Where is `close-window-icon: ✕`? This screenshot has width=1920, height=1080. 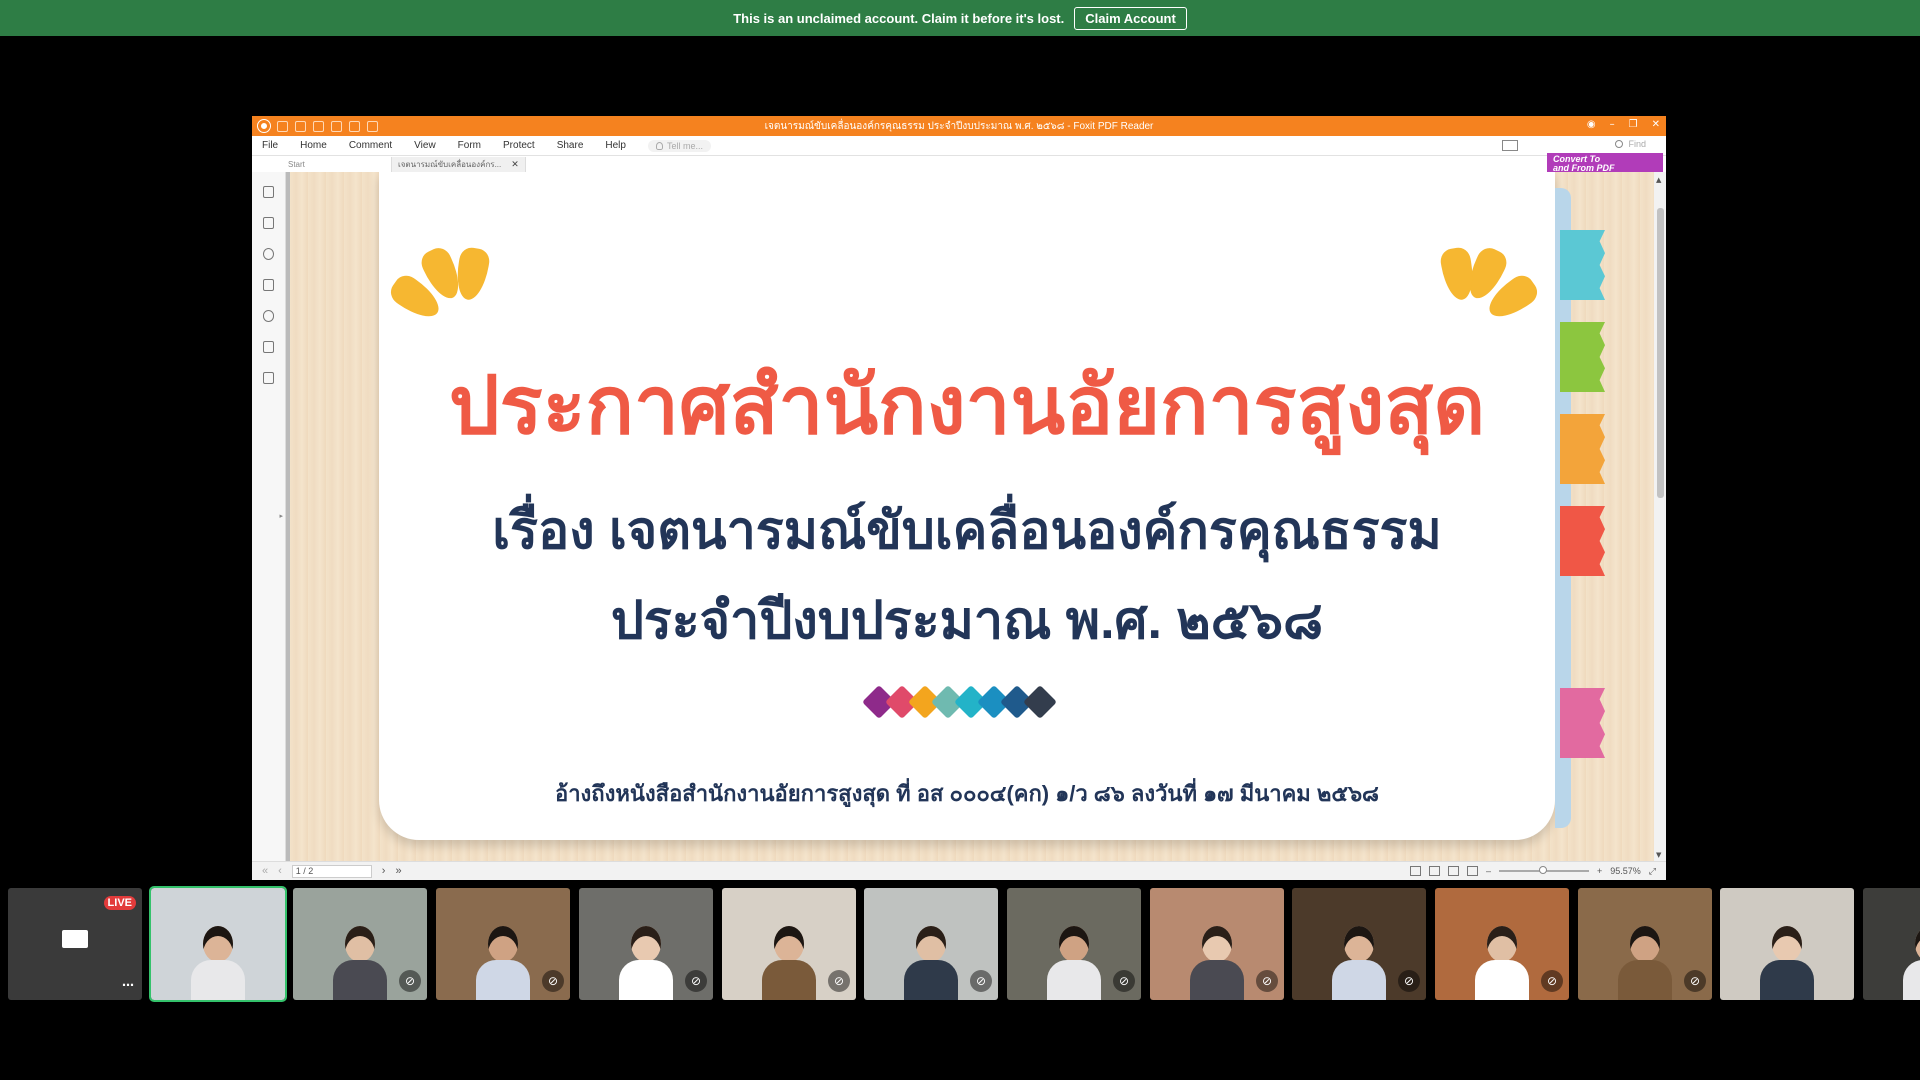
close-window-icon: ✕ is located at coordinates (1656, 124).